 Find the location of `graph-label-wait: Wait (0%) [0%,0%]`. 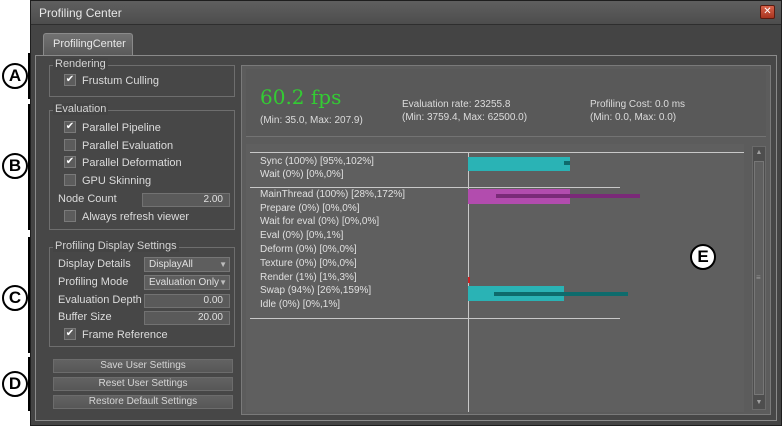

graph-label-wait: Wait (0%) [0%,0%] is located at coordinates (302, 174).